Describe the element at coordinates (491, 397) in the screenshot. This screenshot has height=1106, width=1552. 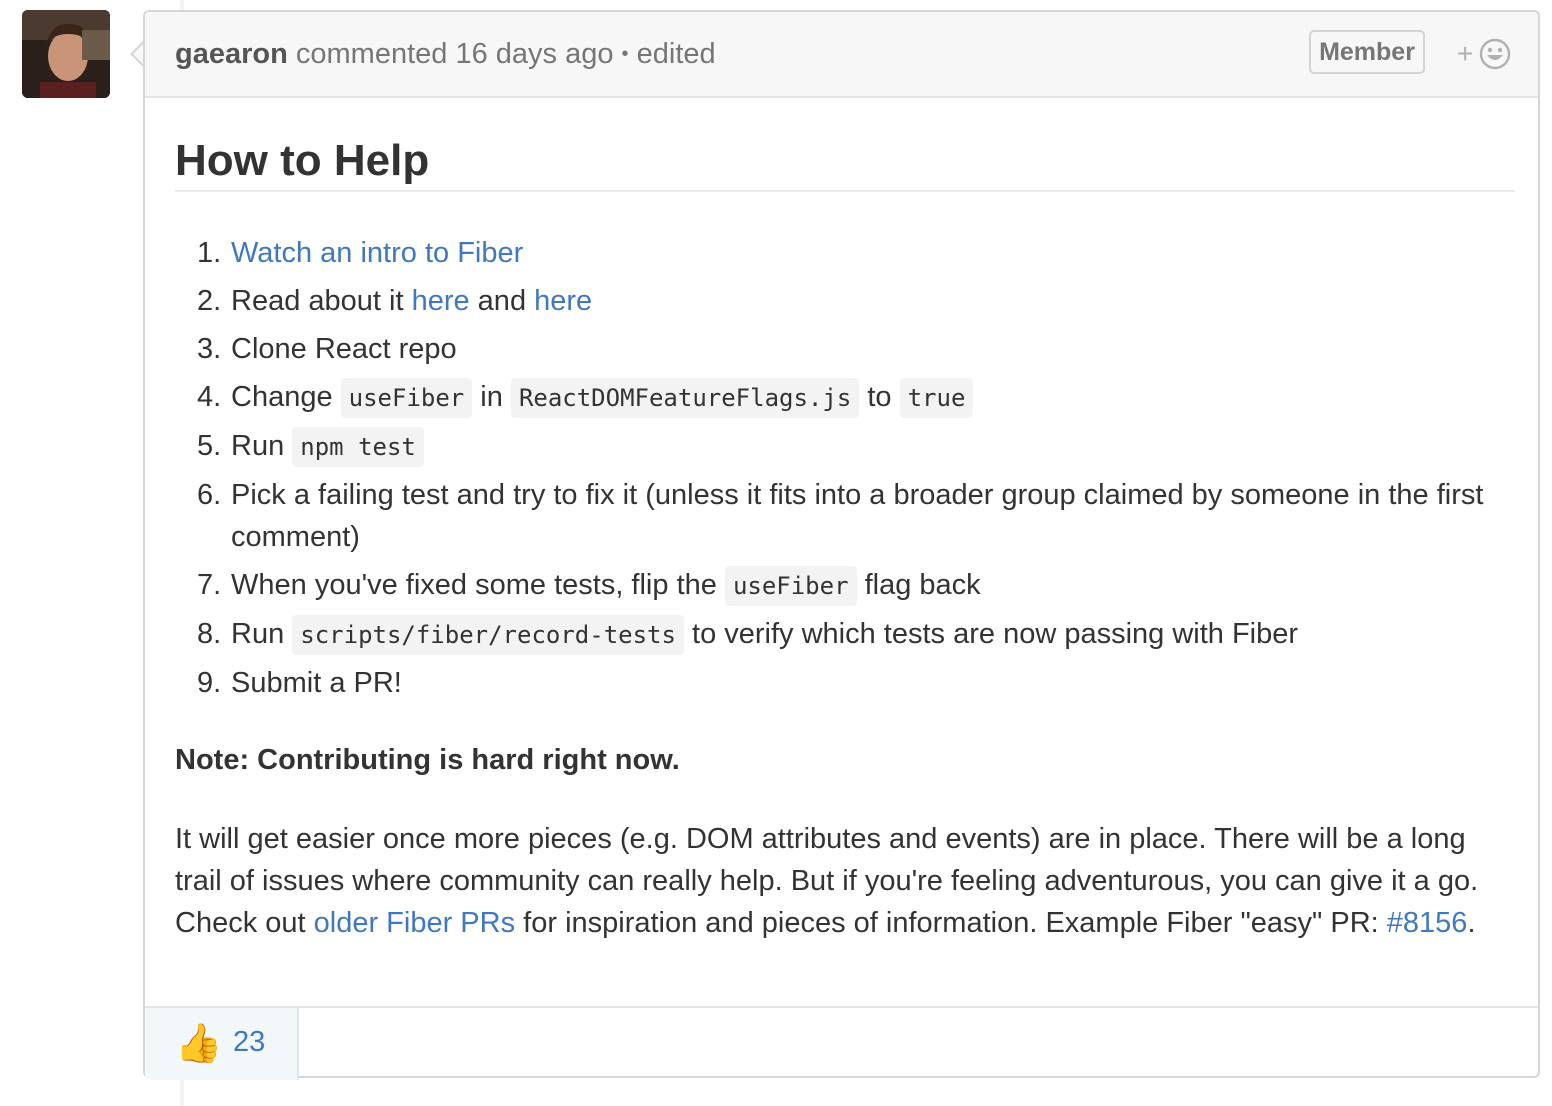
I see `step-text: in` at that location.